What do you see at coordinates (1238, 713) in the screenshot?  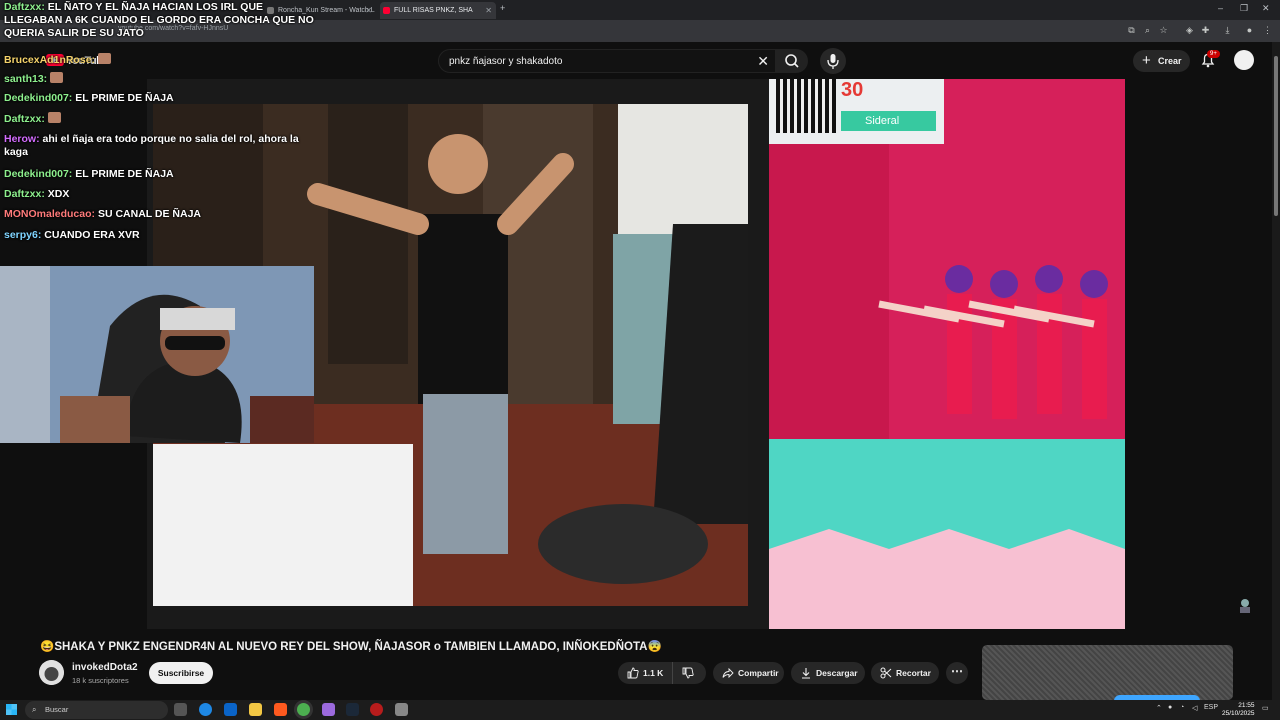 I see `clock-date: 25/10/2025` at bounding box center [1238, 713].